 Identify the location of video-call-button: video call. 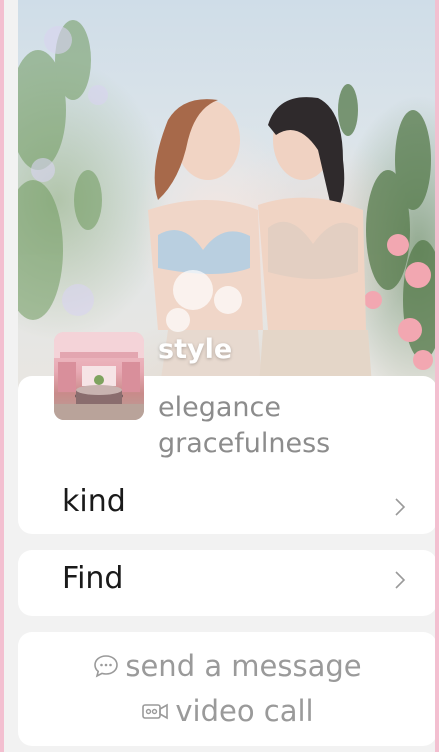
(226, 710).